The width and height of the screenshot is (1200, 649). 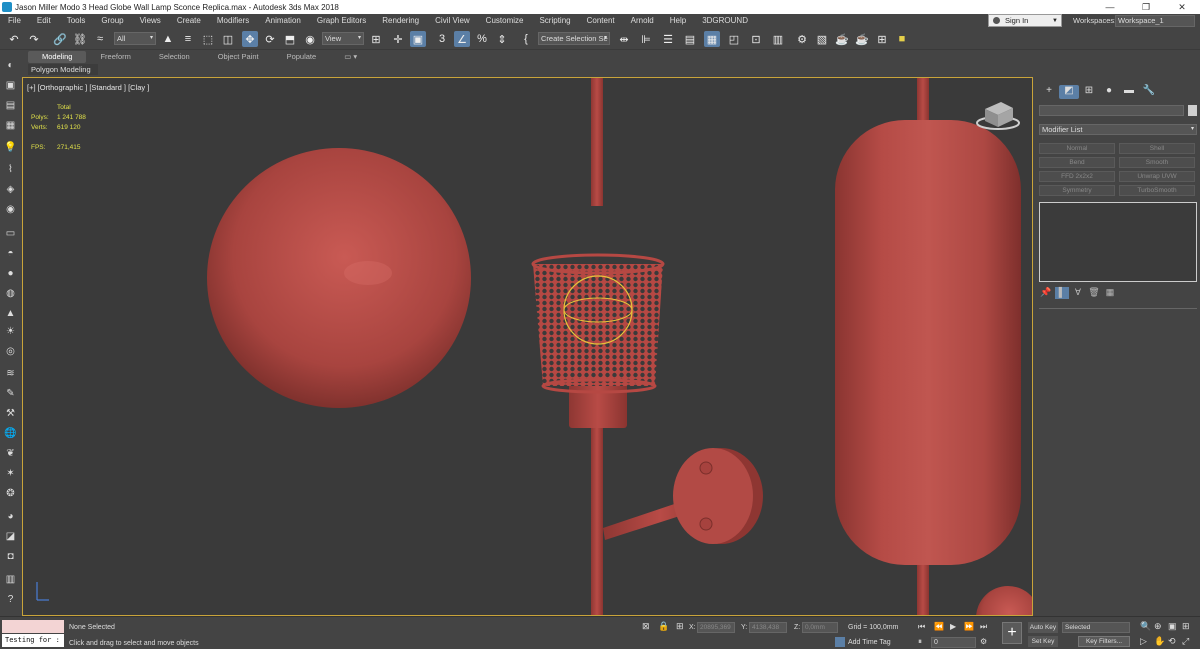 What do you see at coordinates (642, 21) in the screenshot?
I see `menu-arnold: Arnold` at bounding box center [642, 21].